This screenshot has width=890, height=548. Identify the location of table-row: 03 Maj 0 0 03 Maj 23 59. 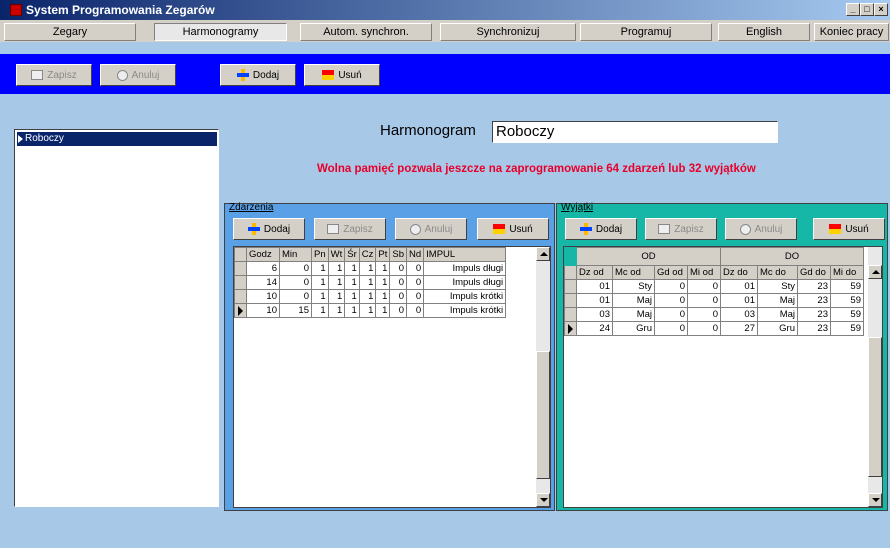
(714, 314).